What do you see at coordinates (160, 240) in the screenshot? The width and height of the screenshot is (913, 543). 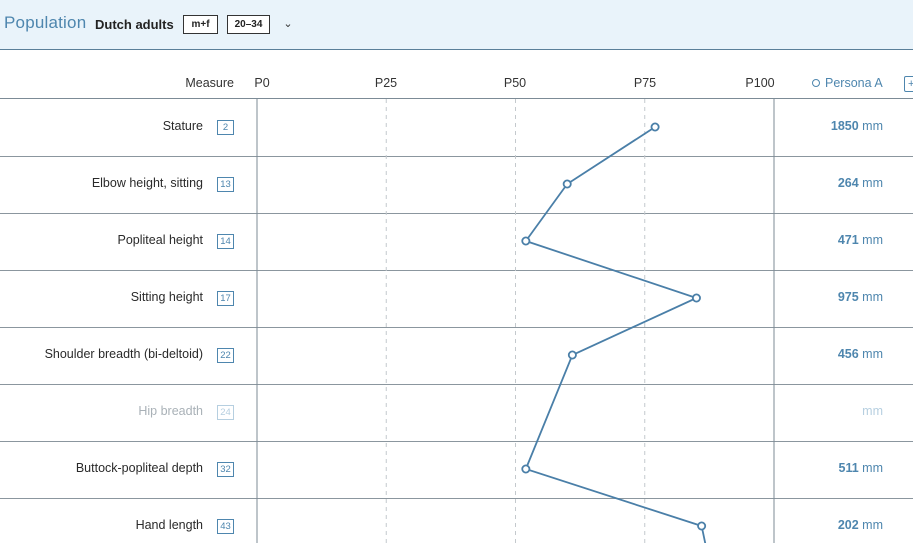 I see `measure-label: Popliteal height` at bounding box center [160, 240].